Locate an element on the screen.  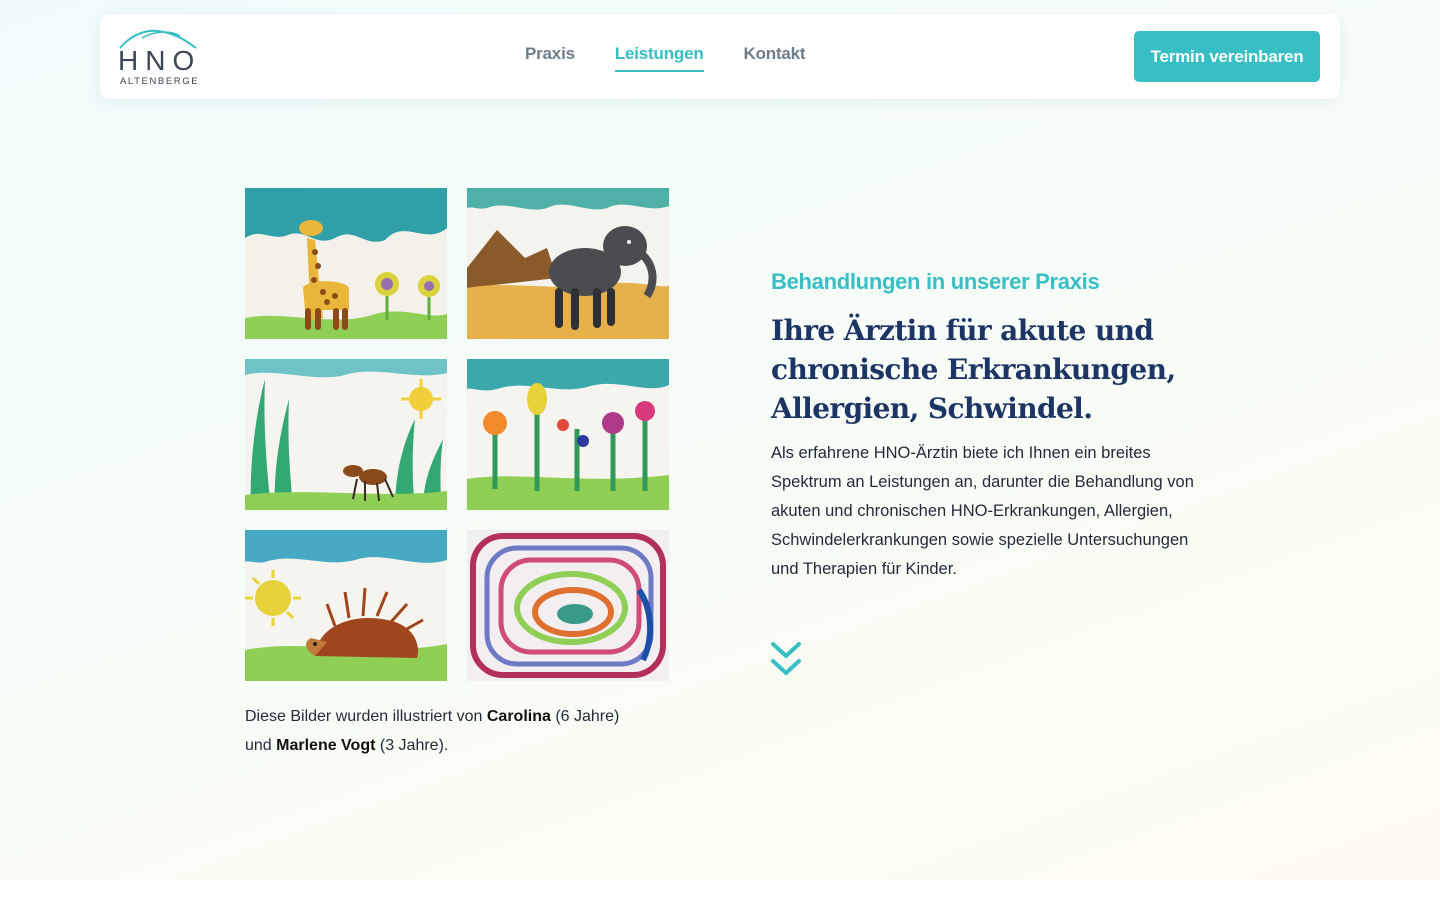
ant-painting is located at coordinates (346, 434).